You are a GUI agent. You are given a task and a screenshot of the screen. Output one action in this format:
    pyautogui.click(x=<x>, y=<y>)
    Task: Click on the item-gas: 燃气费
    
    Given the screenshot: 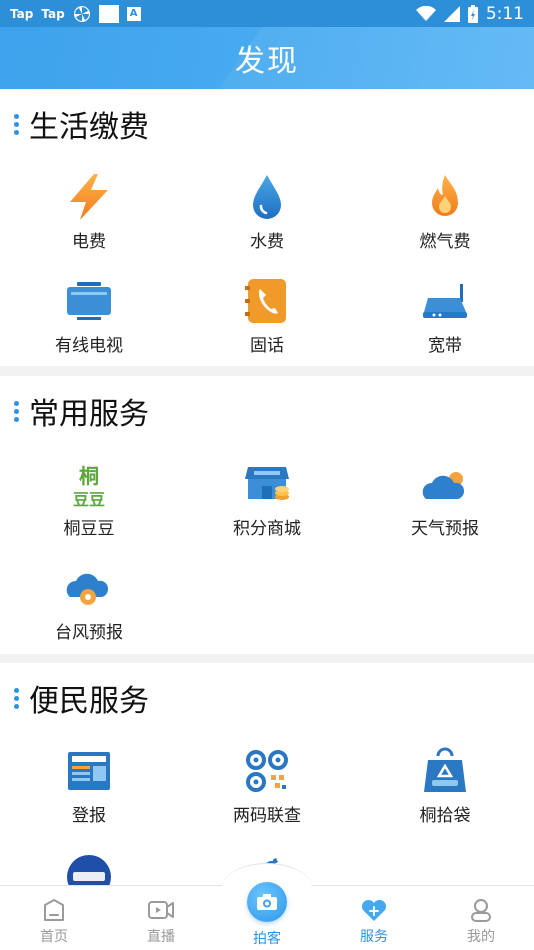 What is the action you would take?
    pyautogui.click(x=445, y=211)
    